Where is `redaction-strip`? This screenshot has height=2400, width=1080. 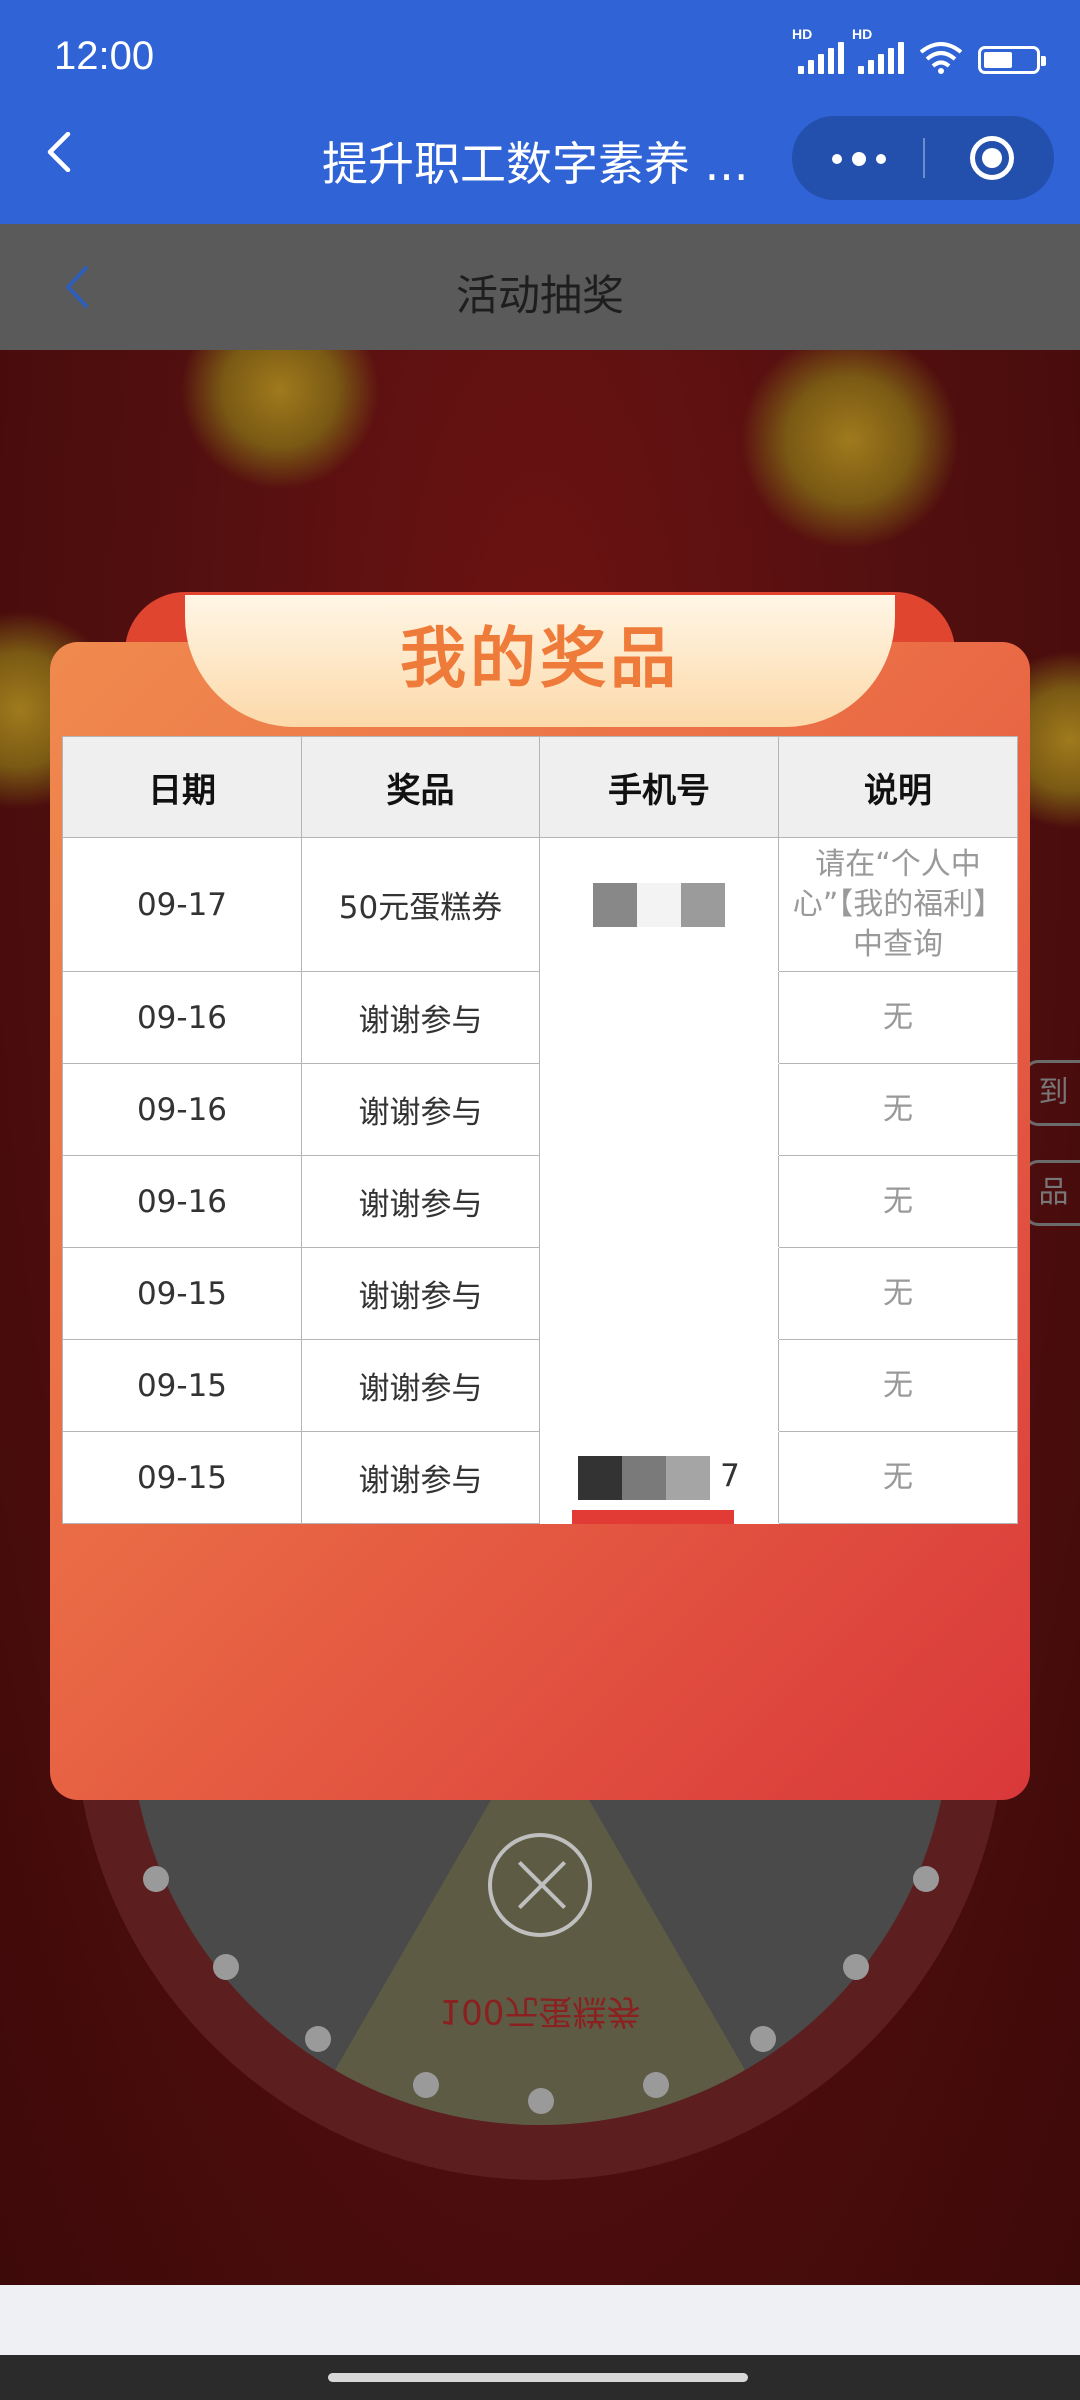 redaction-strip is located at coordinates (653, 1517).